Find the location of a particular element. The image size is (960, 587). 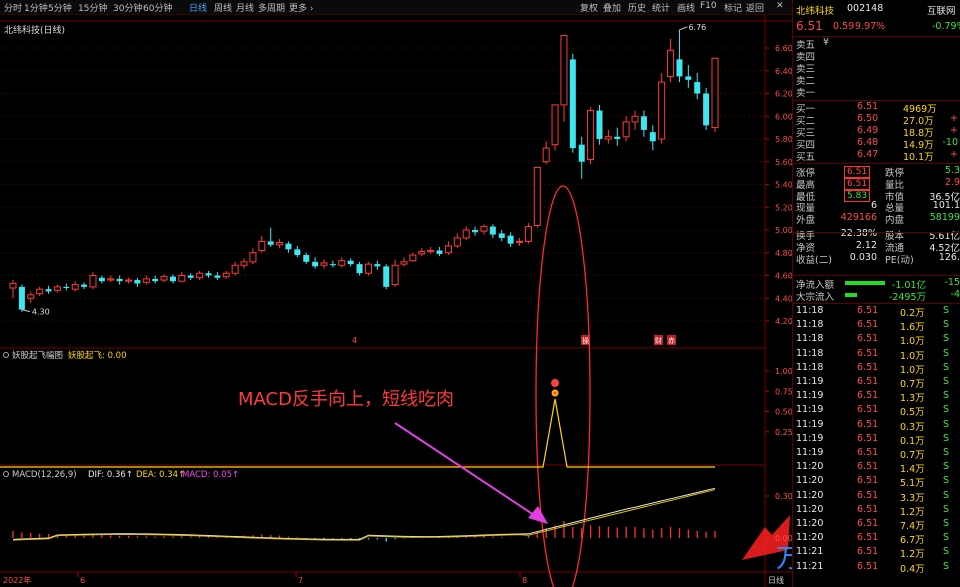

period-tab-6: 日线 is located at coordinates (198, 7).